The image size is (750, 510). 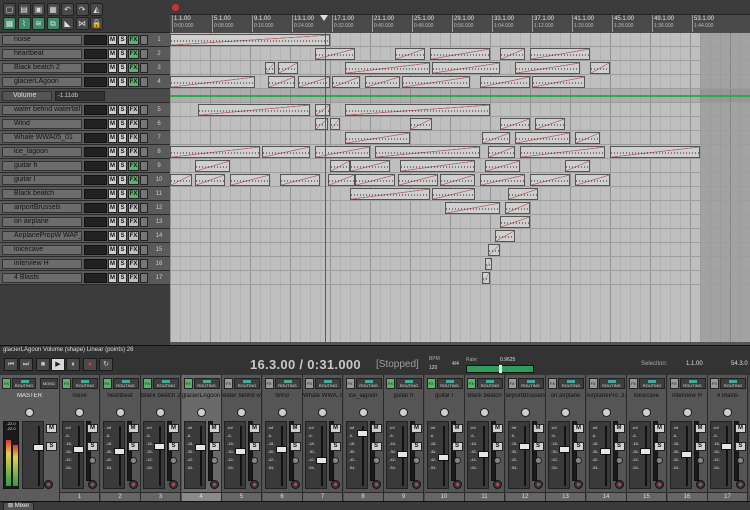 What do you see at coordinates (687, 397) in the screenshot?
I see `strip-name: interview H` at bounding box center [687, 397].